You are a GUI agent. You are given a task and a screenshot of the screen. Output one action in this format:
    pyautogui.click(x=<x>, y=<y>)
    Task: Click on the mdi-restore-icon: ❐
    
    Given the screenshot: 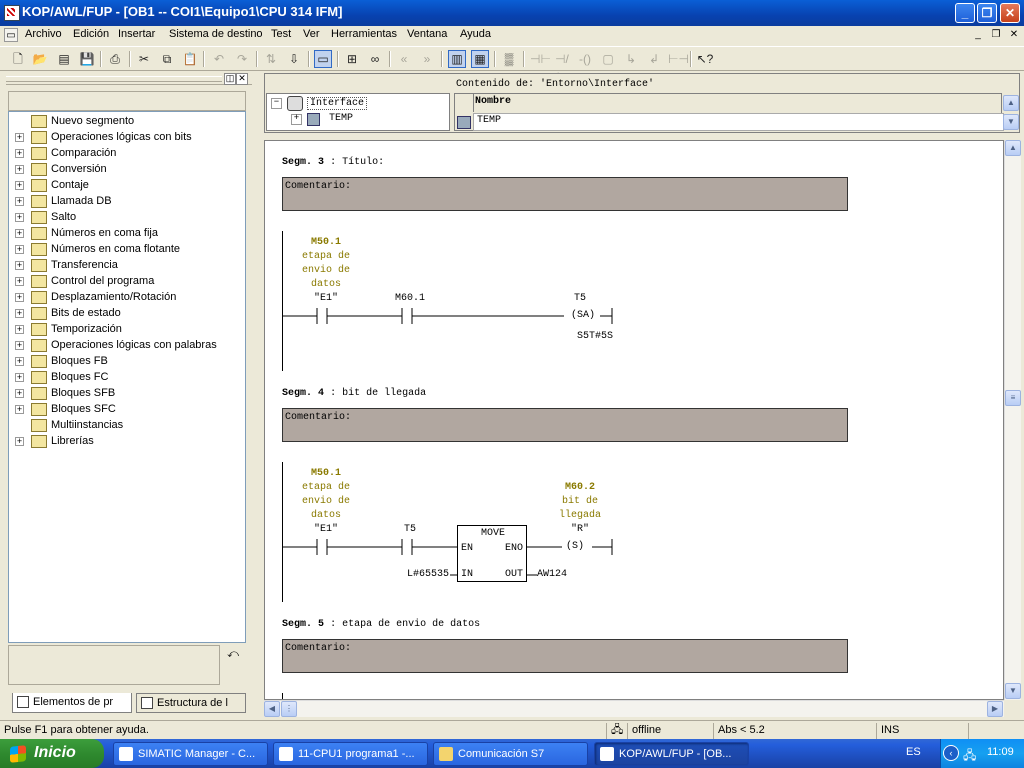 What is the action you would take?
    pyautogui.click(x=996, y=35)
    